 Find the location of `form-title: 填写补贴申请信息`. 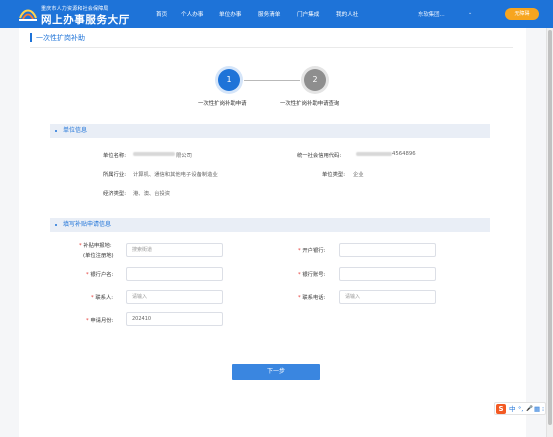

form-title: 填写补贴申请信息 is located at coordinates (87, 224).